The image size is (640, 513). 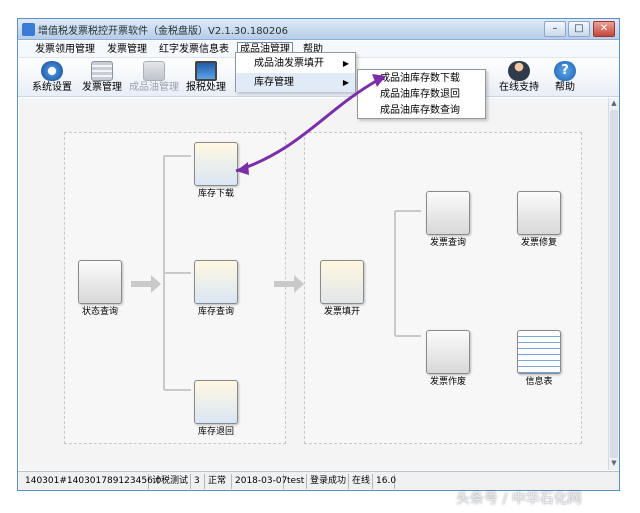 What do you see at coordinates (154, 87) in the screenshot?
I see `toolbar-label: 成品油管理` at bounding box center [154, 87].